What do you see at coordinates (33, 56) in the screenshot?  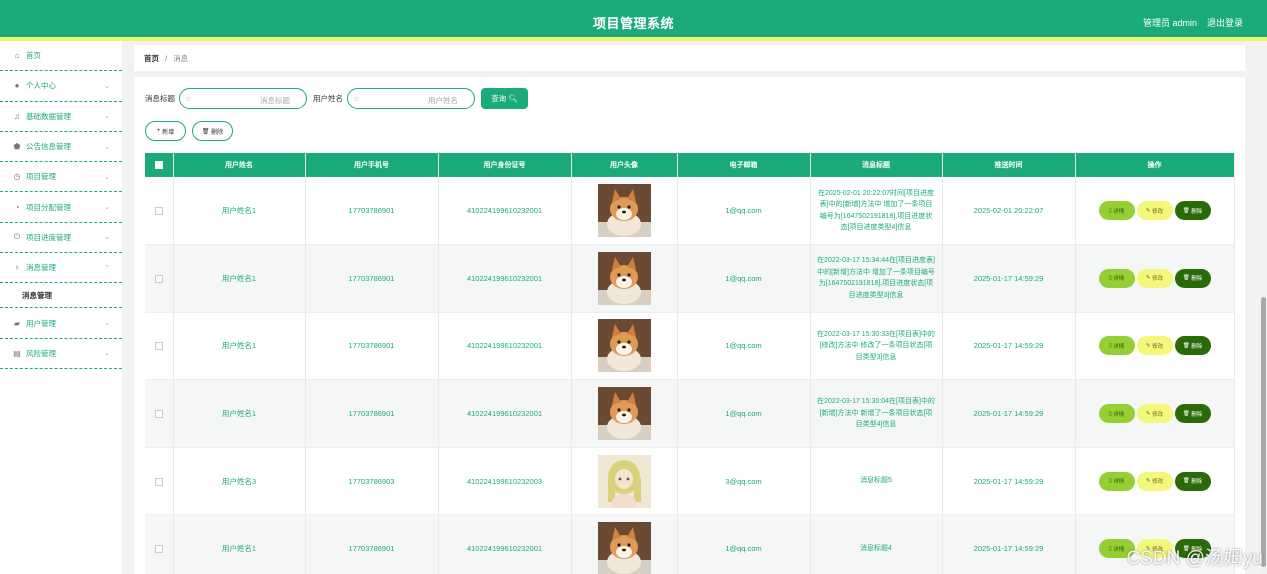 I see `sidebar-item-label: 首页` at bounding box center [33, 56].